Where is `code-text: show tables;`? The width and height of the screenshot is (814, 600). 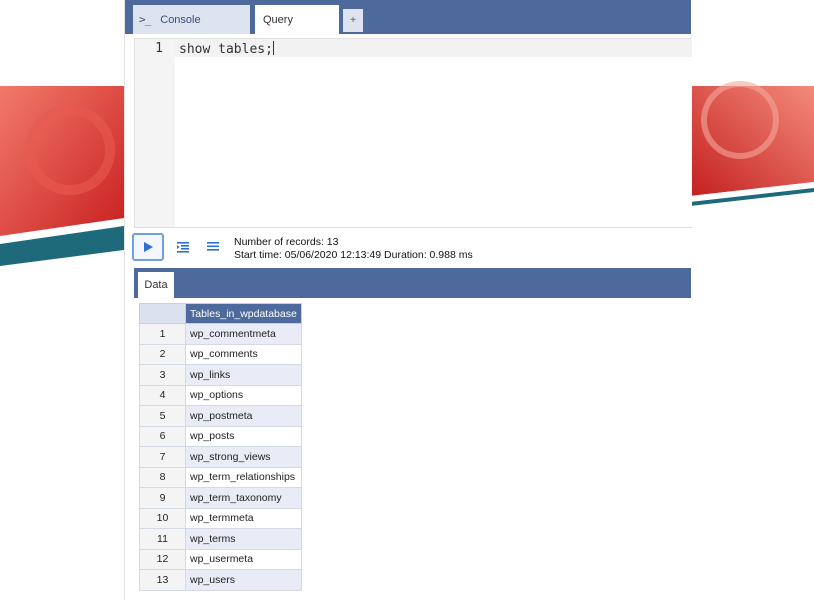
code-text: show tables; is located at coordinates (226, 49).